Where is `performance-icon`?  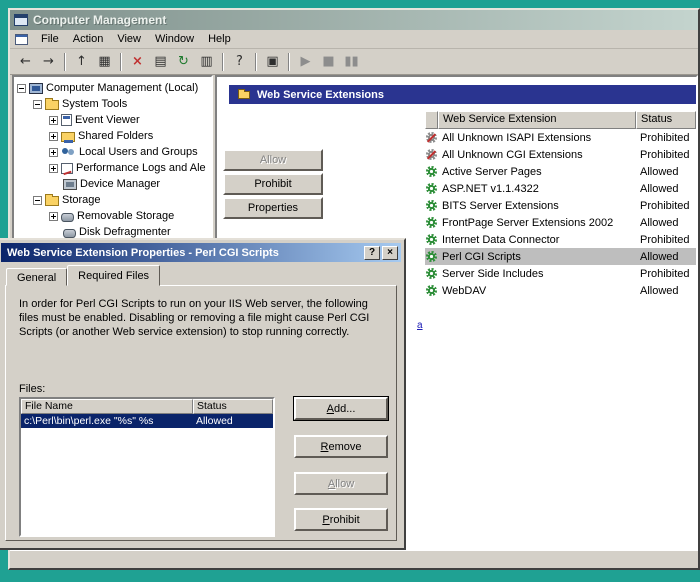
performance-icon is located at coordinates (67, 168).